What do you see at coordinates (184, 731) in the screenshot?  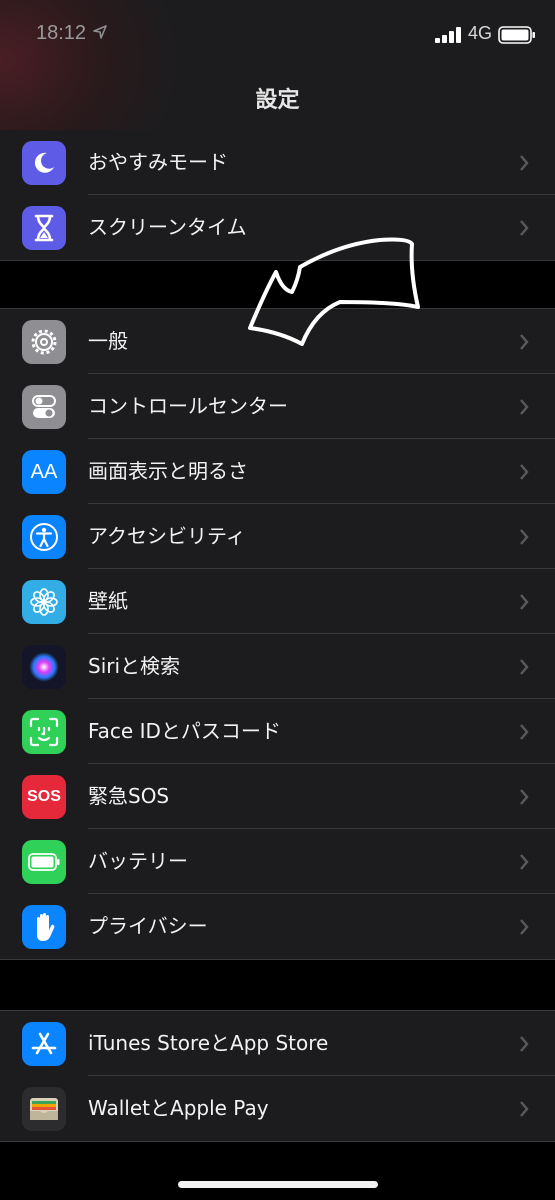 I see `row-label: Face IDとパスコード` at bounding box center [184, 731].